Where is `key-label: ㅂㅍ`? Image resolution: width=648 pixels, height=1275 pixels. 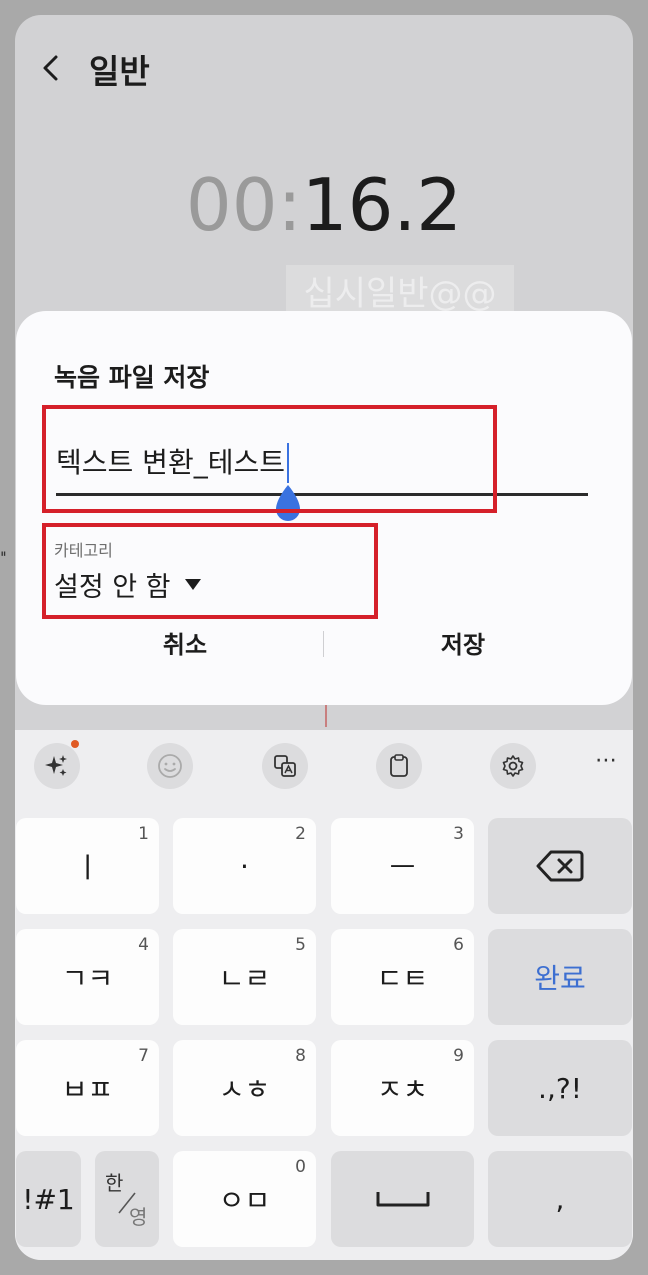 key-label: ㅂㅍ is located at coordinates (87, 1089).